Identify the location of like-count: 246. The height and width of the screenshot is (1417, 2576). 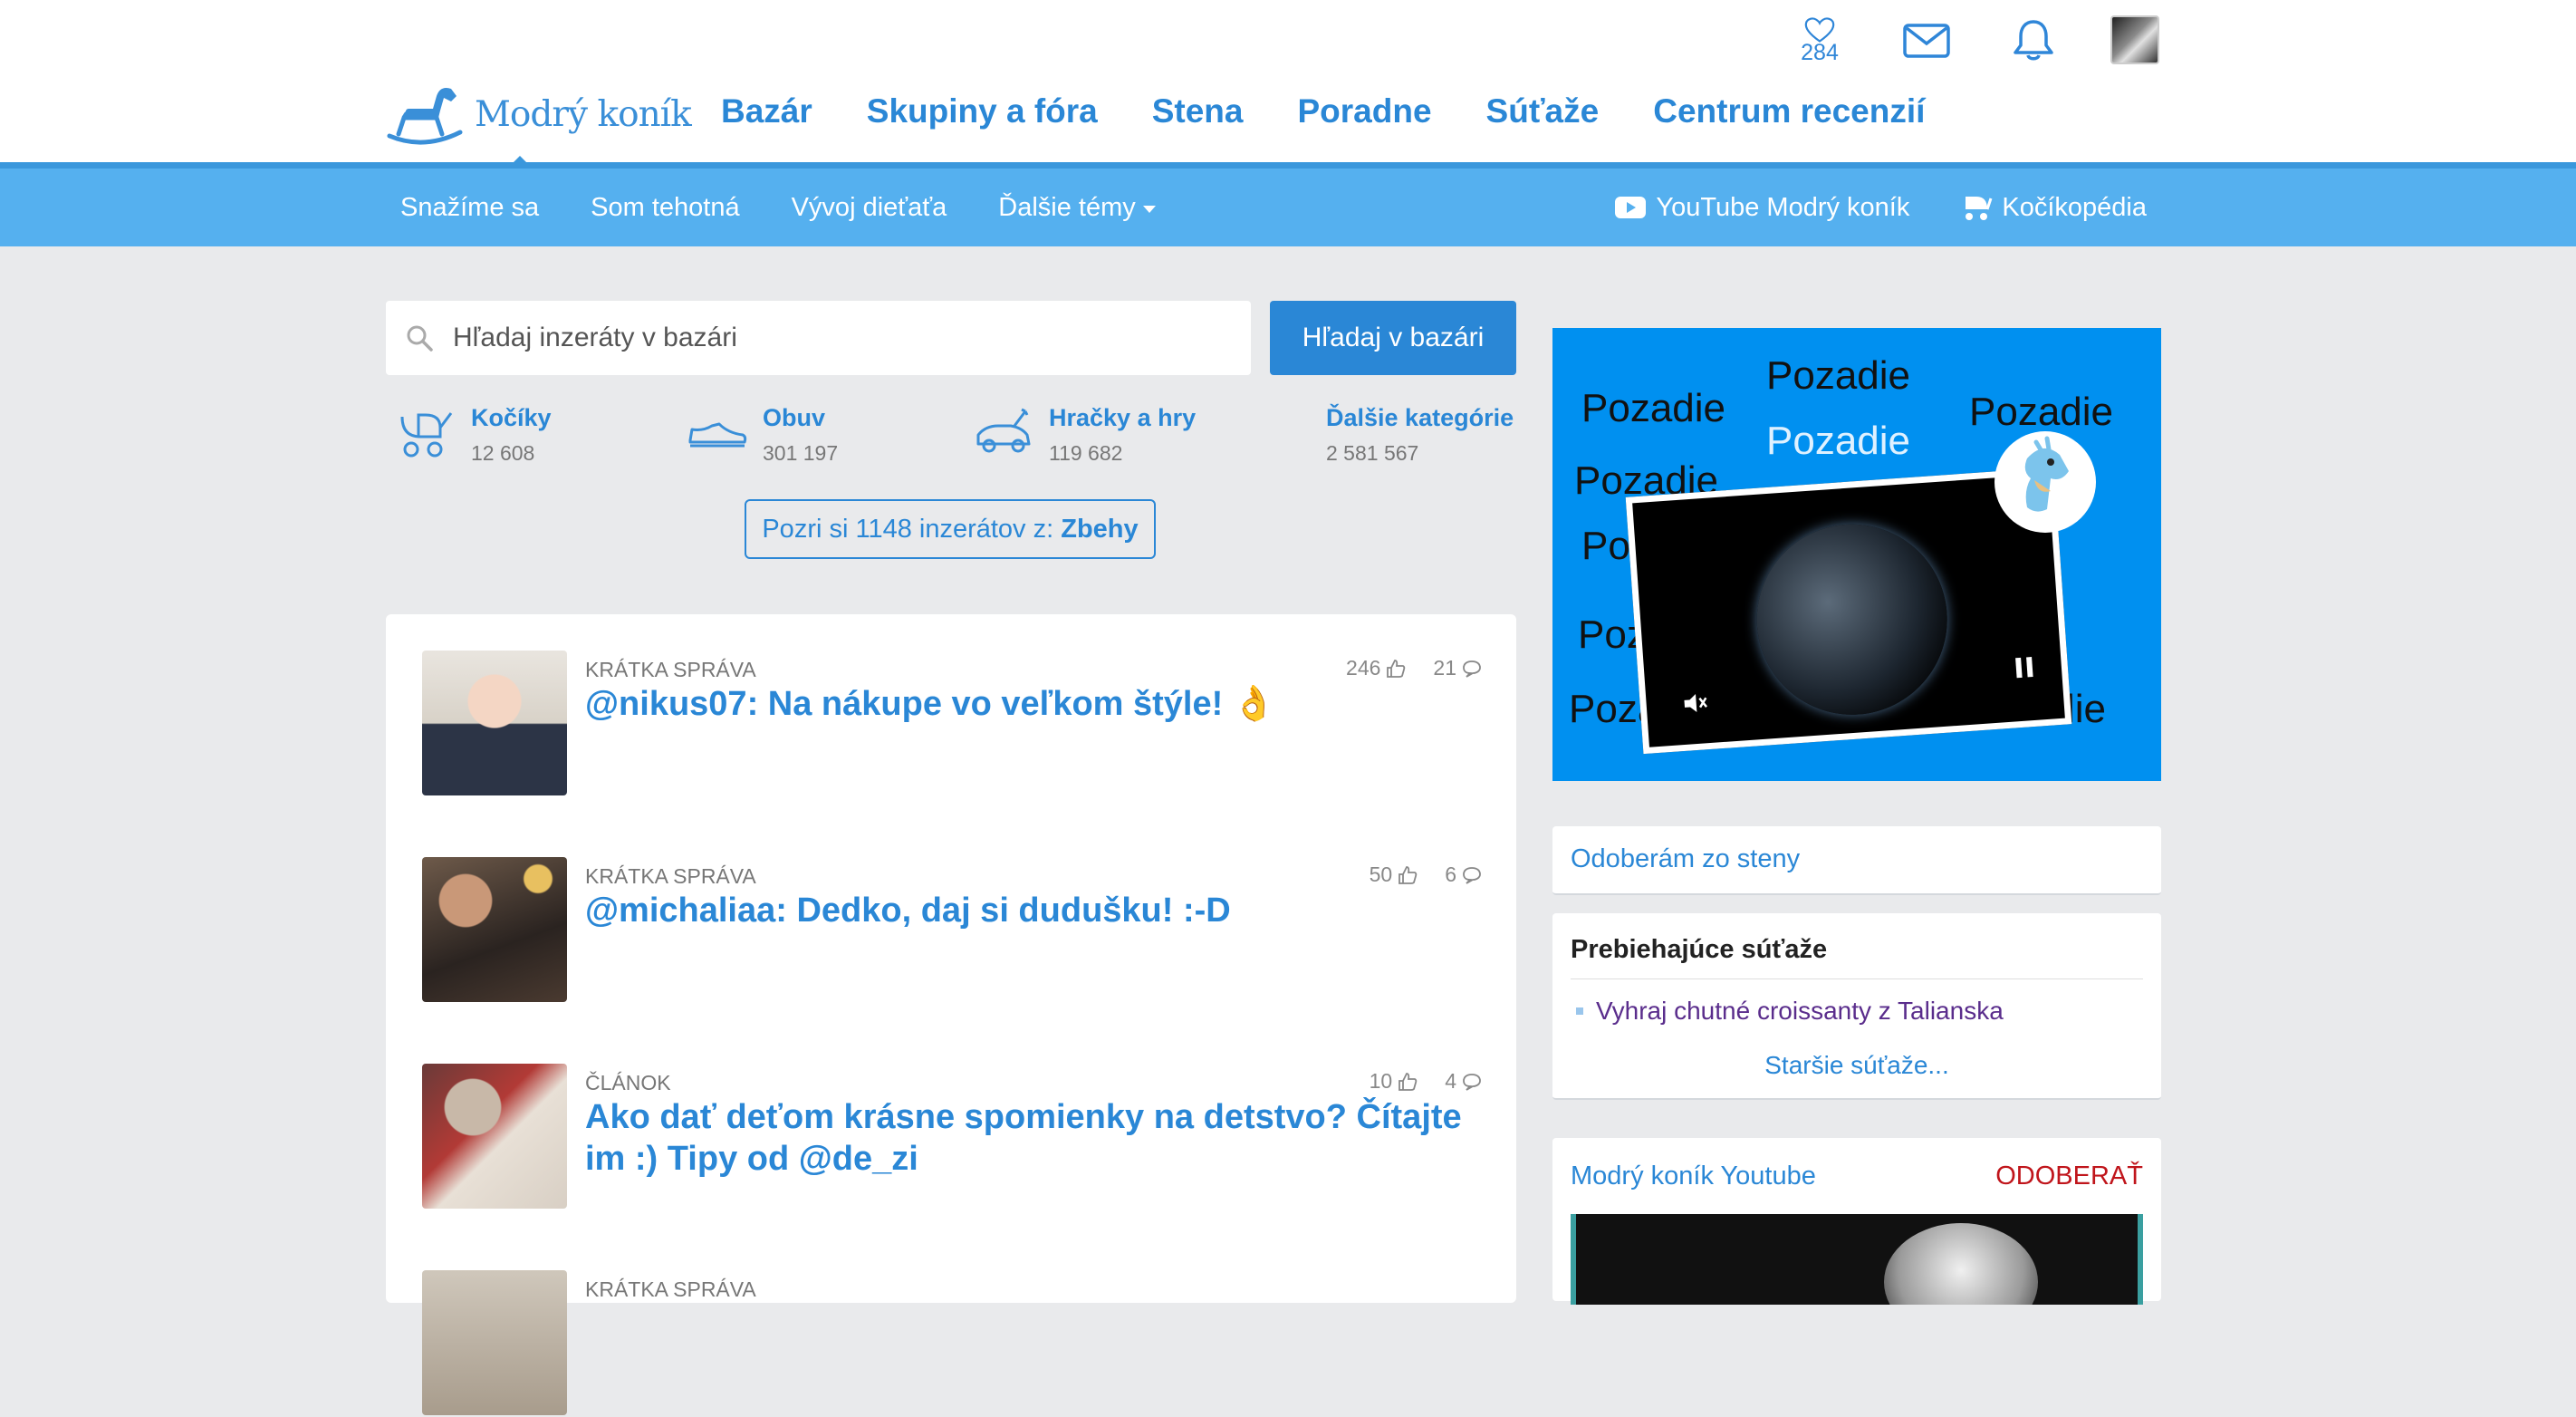
(1363, 668).